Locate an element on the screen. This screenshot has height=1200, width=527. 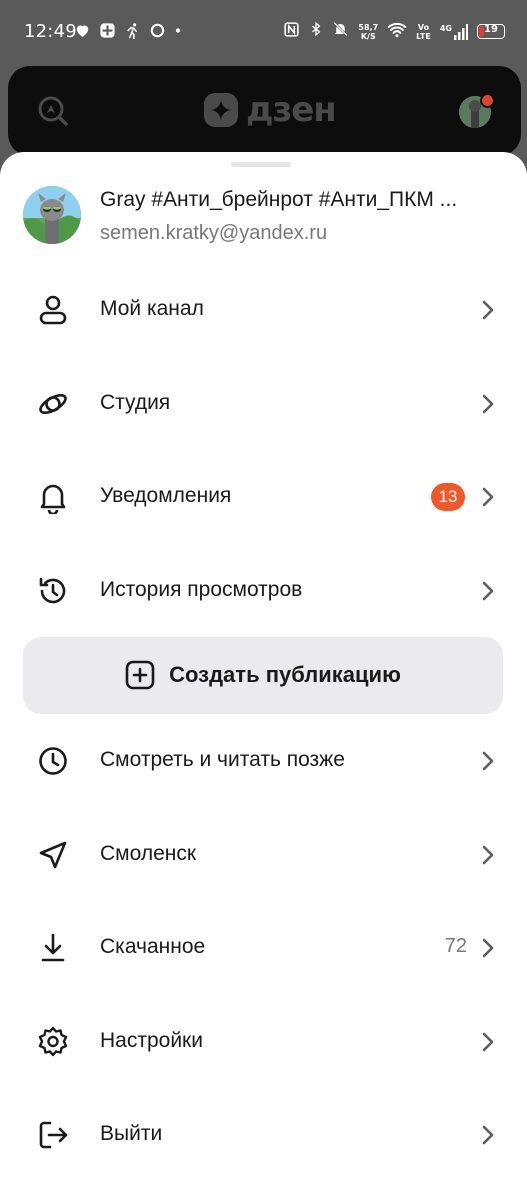
profile-email: semen.kratky@yandex.ru is located at coordinates (214, 233).